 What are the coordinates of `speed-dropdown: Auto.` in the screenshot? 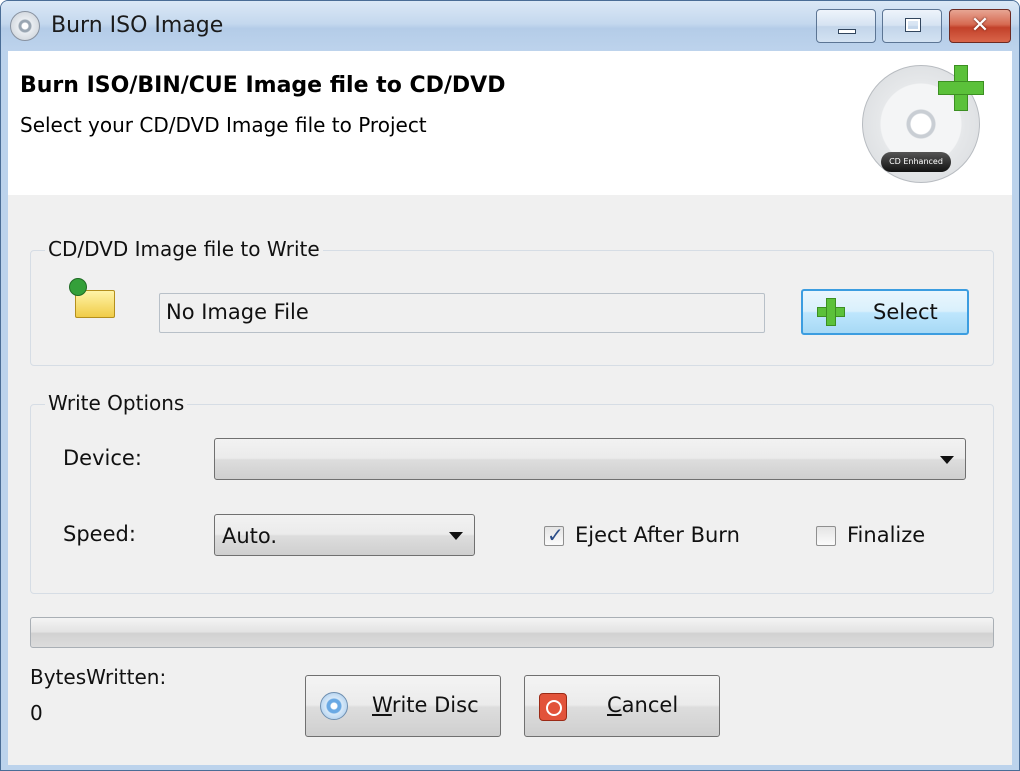 It's located at (344, 535).